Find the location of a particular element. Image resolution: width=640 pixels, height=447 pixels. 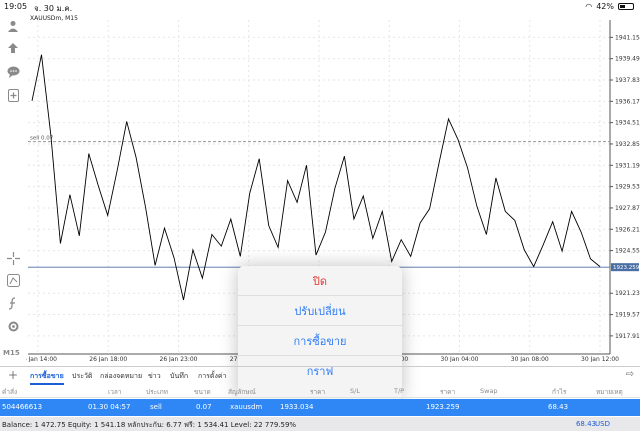

y-tick-label: 1917.910 is located at coordinates (627, 336).